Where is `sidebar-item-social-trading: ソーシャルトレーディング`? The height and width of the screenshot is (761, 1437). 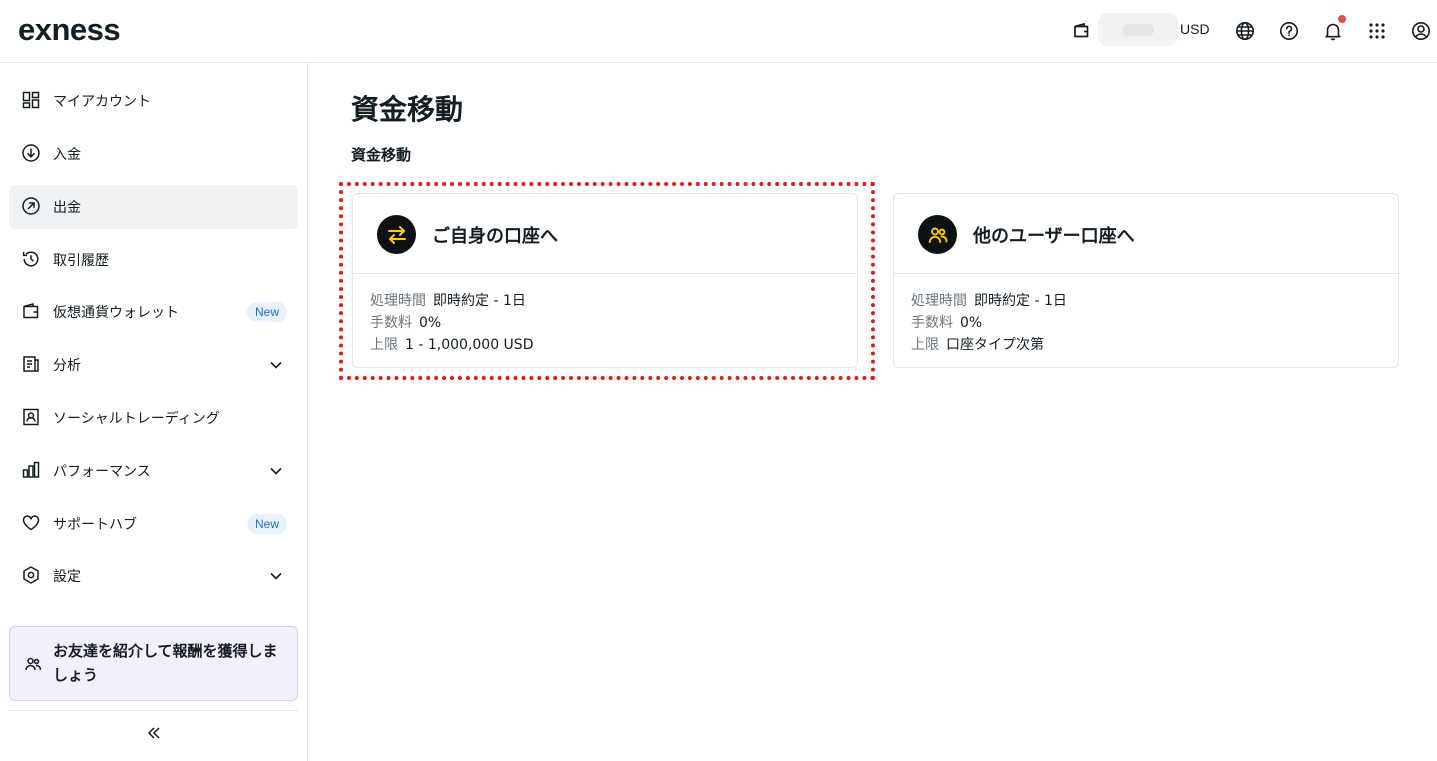 sidebar-item-social-trading: ソーシャルトレーディング is located at coordinates (153, 418).